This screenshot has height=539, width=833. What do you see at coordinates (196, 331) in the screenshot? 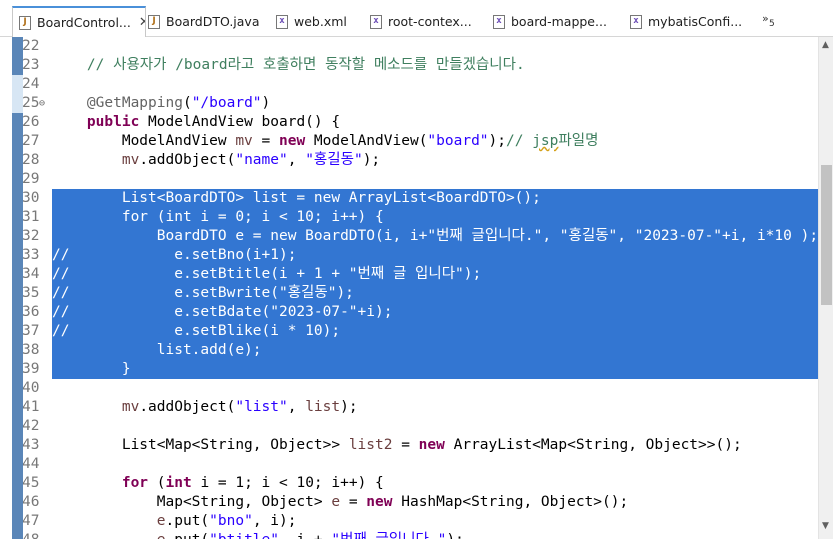
I see `code-text: // e.setBlike(i * 10);` at bounding box center [196, 331].